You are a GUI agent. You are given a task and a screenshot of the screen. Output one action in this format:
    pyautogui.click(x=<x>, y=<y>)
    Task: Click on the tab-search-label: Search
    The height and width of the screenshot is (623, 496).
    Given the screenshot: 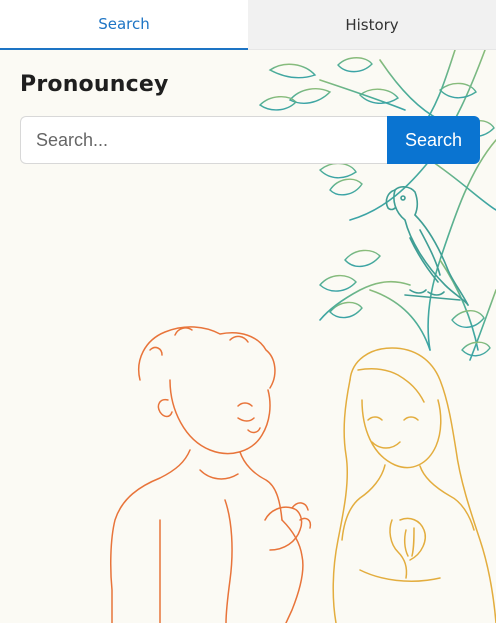 What is the action you would take?
    pyautogui.click(x=124, y=24)
    